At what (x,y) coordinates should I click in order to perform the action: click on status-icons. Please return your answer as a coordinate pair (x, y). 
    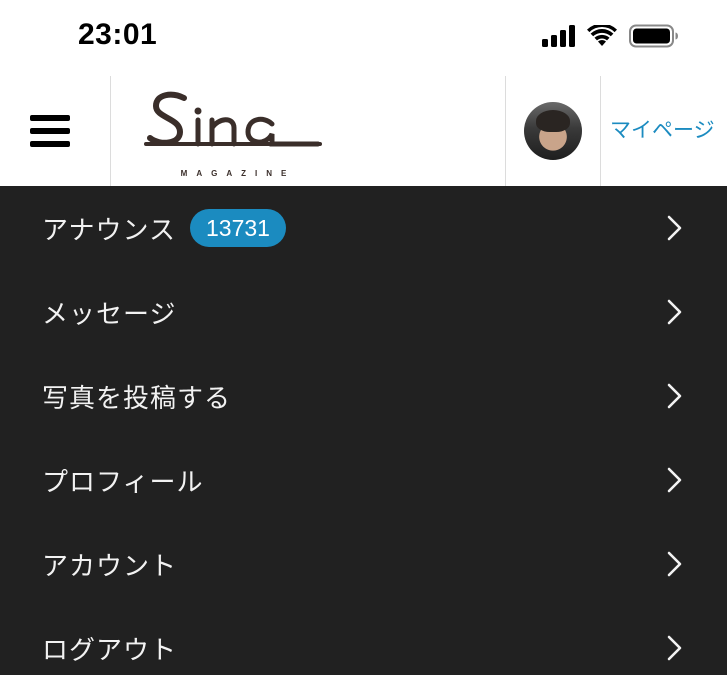
    Looking at the image, I should click on (610, 36).